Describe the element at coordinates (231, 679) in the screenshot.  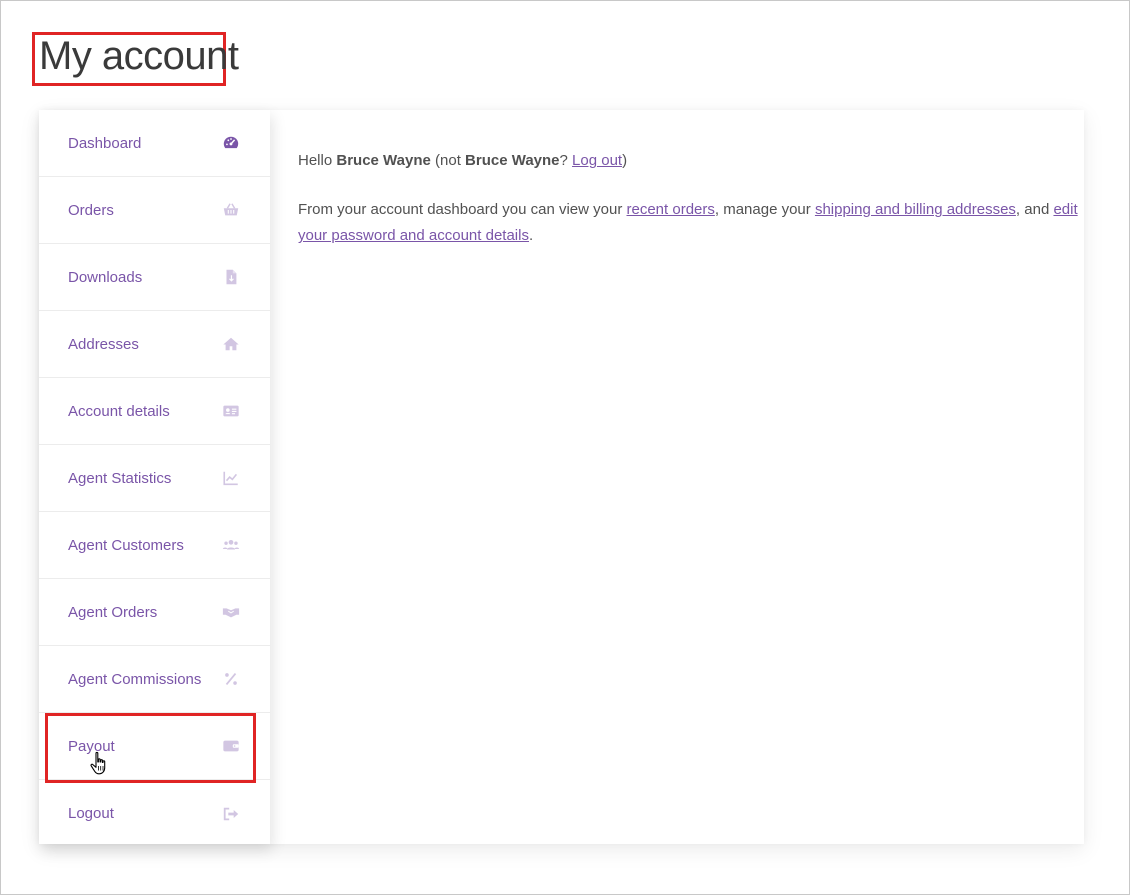
I see `percent-icon` at that location.